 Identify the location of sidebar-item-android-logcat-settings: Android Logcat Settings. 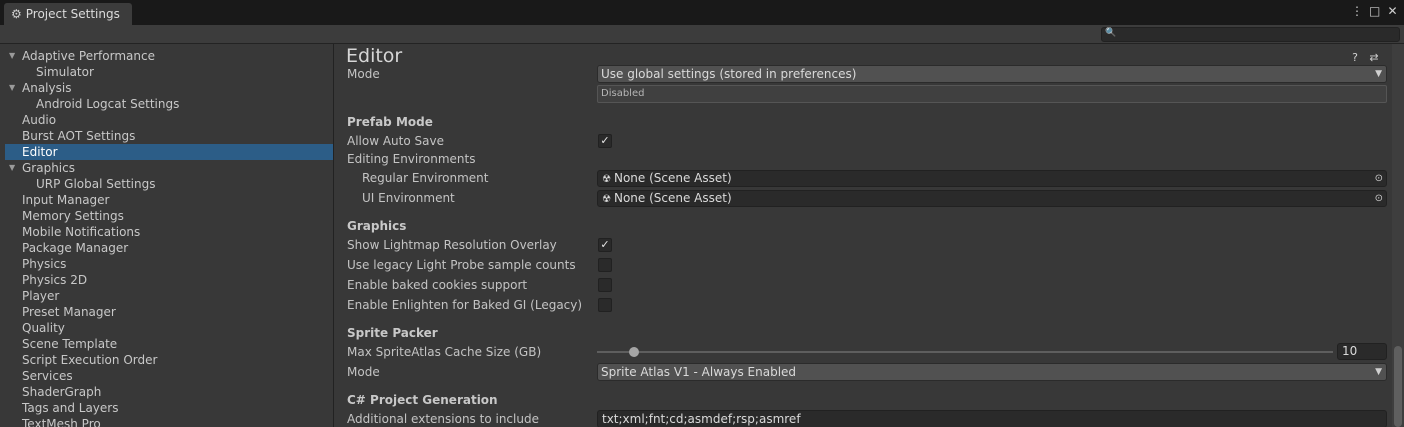
(169, 104).